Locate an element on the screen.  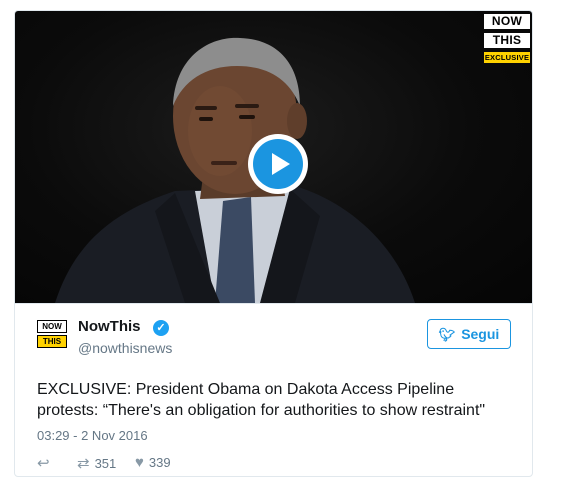
account-handle: @nowthisnews is located at coordinates (125, 348).